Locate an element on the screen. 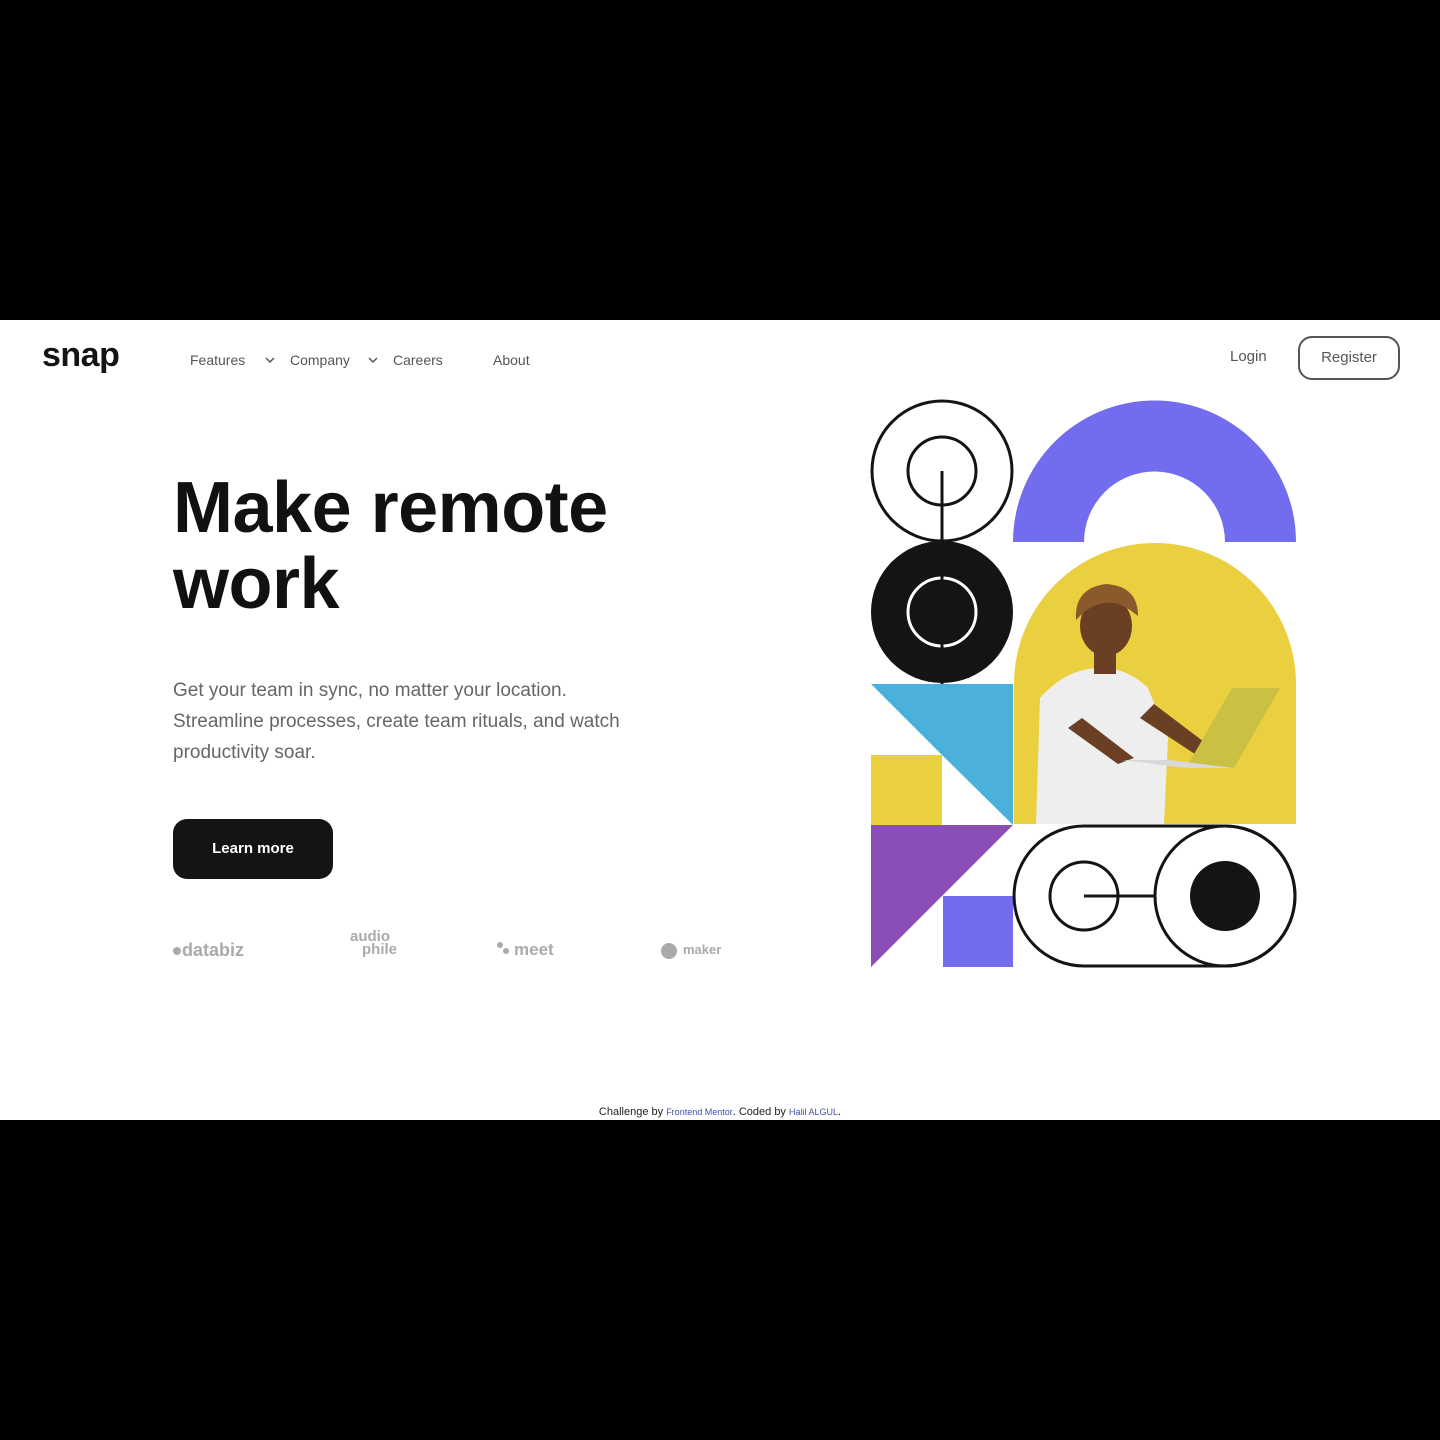 The height and width of the screenshot is (1440, 1440). purple-arch is located at coordinates (1154, 471).